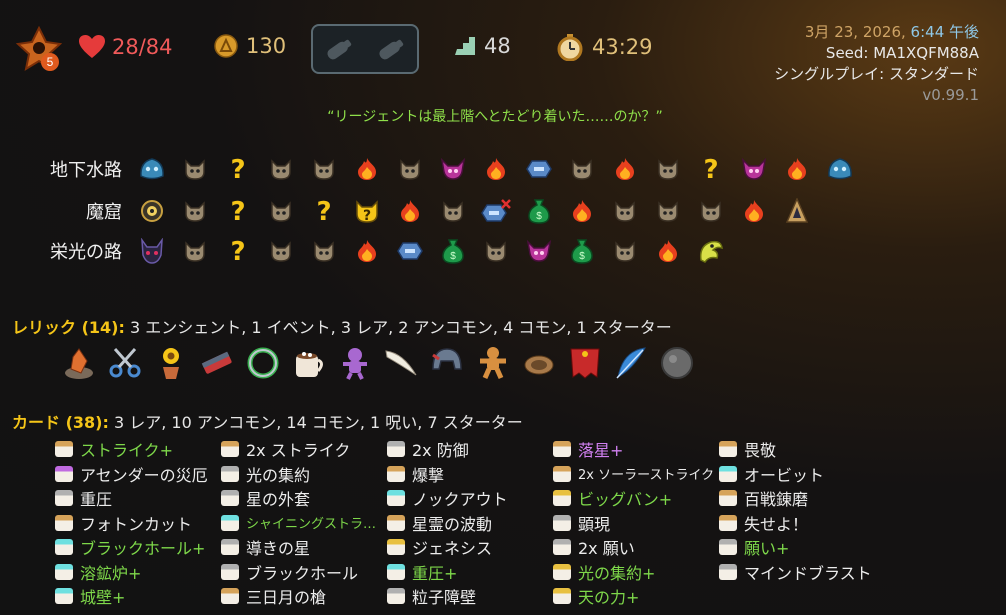 The image size is (1006, 615). Describe the element at coordinates (79, 363) in the screenshot. I see `crystal-relic-icon` at that location.